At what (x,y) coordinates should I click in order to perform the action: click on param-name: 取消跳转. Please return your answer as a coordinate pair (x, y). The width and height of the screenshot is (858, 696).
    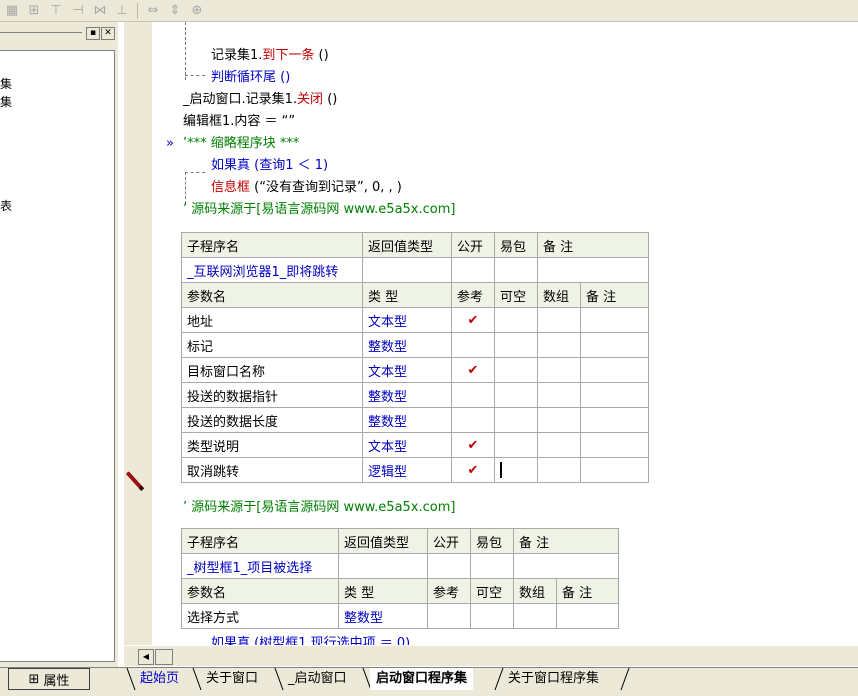
    Looking at the image, I should click on (272, 470).